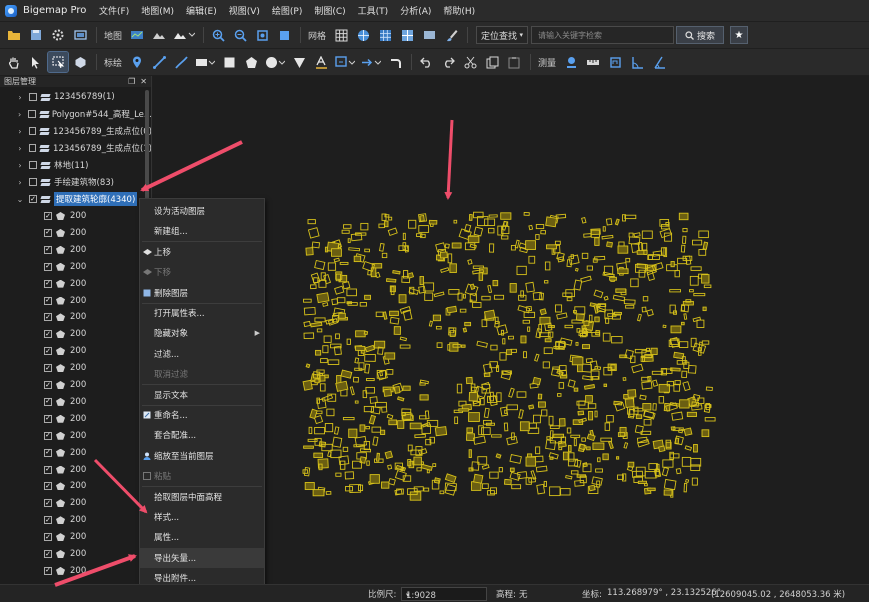  What do you see at coordinates (131, 81) in the screenshot?
I see `restore-window-icon: ❐` at bounding box center [131, 81].